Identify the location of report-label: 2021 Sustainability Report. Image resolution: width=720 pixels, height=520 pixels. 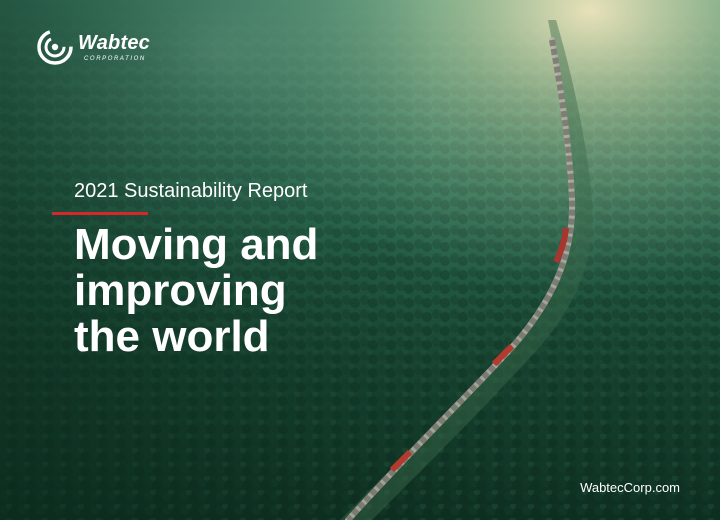
(191, 191).